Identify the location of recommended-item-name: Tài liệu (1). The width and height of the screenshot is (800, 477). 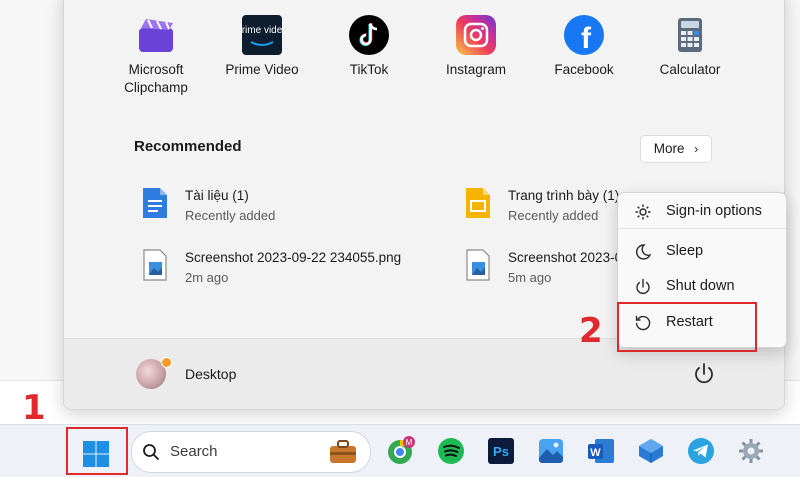
(217, 195).